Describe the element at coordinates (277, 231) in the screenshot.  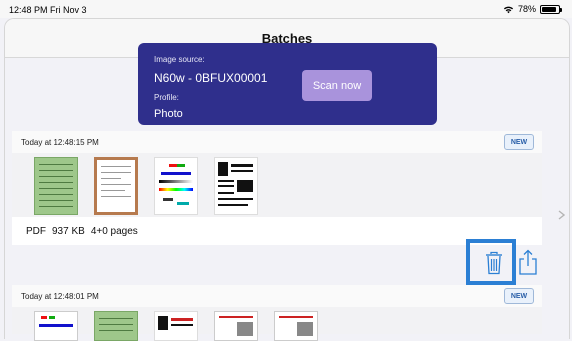
I see `batch-info-bar: PDF 937 KB 4+0 pages` at that location.